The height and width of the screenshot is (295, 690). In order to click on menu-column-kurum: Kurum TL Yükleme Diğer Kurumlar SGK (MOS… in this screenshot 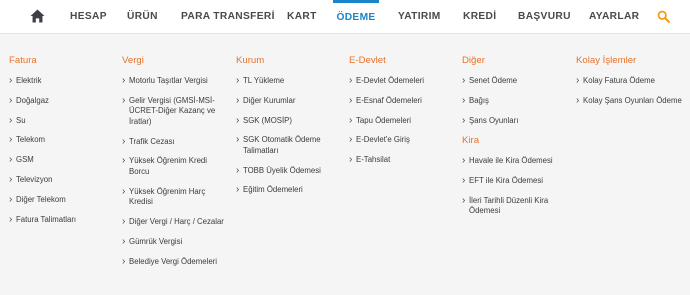, I will do `click(286, 130)`.